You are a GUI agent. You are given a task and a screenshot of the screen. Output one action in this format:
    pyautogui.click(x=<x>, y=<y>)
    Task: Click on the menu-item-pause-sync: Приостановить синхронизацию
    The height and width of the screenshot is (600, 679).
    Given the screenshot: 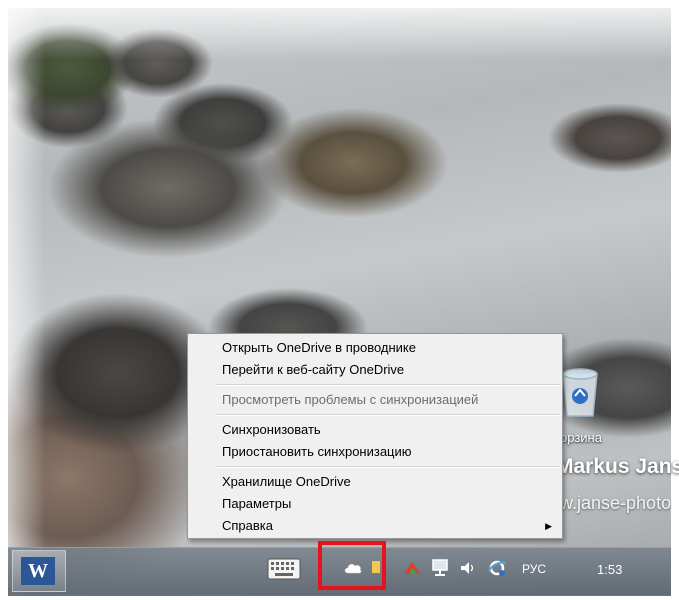 What is the action you would take?
    pyautogui.click(x=375, y=452)
    